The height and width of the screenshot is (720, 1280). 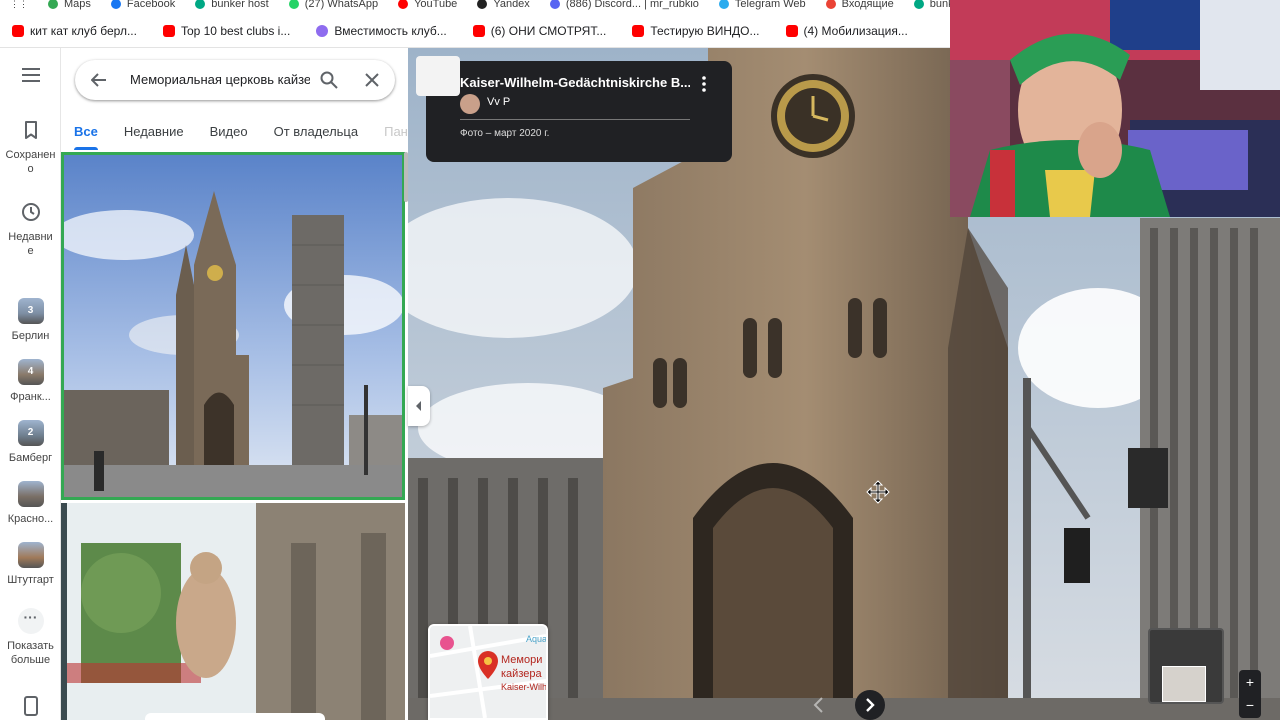 I want to click on rail-place-item: 3 Берлин, so click(x=30, y=320).